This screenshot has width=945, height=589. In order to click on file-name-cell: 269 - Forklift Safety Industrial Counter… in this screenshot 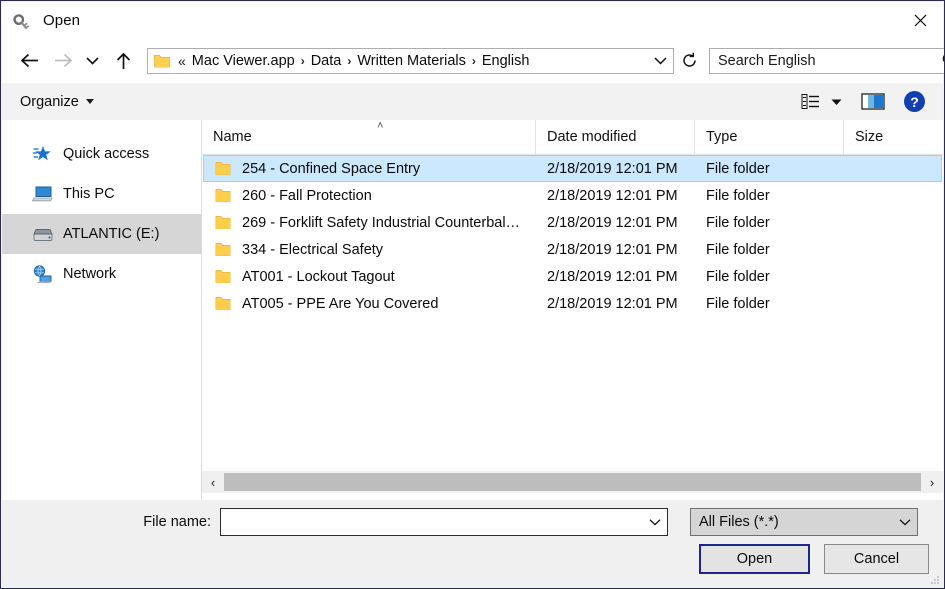, I will do `click(370, 223)`.